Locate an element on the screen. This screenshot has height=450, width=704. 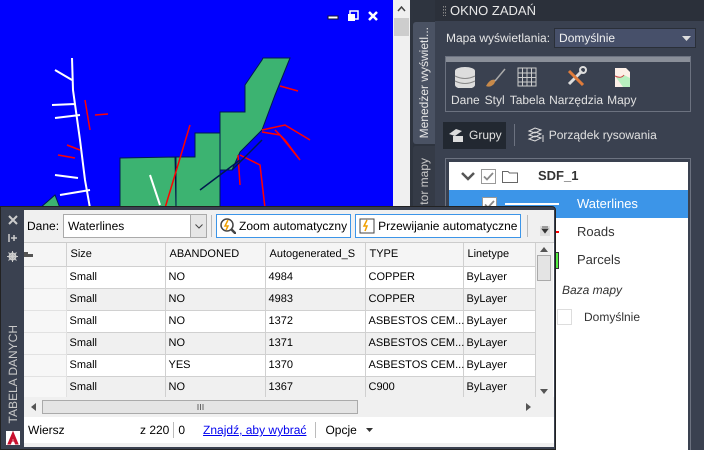
table-cell: 4983 is located at coordinates (315, 299).